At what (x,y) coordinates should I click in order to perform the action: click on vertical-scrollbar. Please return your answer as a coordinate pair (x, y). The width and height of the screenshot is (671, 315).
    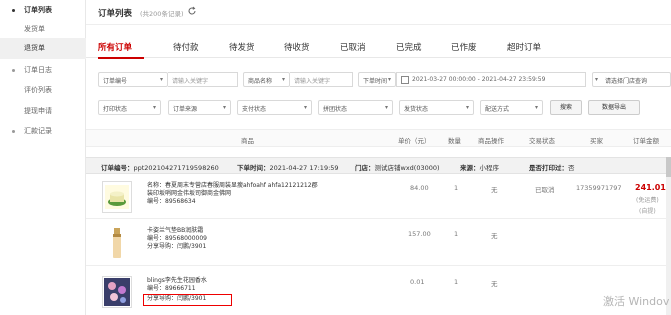
    Looking at the image, I should click on (668, 236).